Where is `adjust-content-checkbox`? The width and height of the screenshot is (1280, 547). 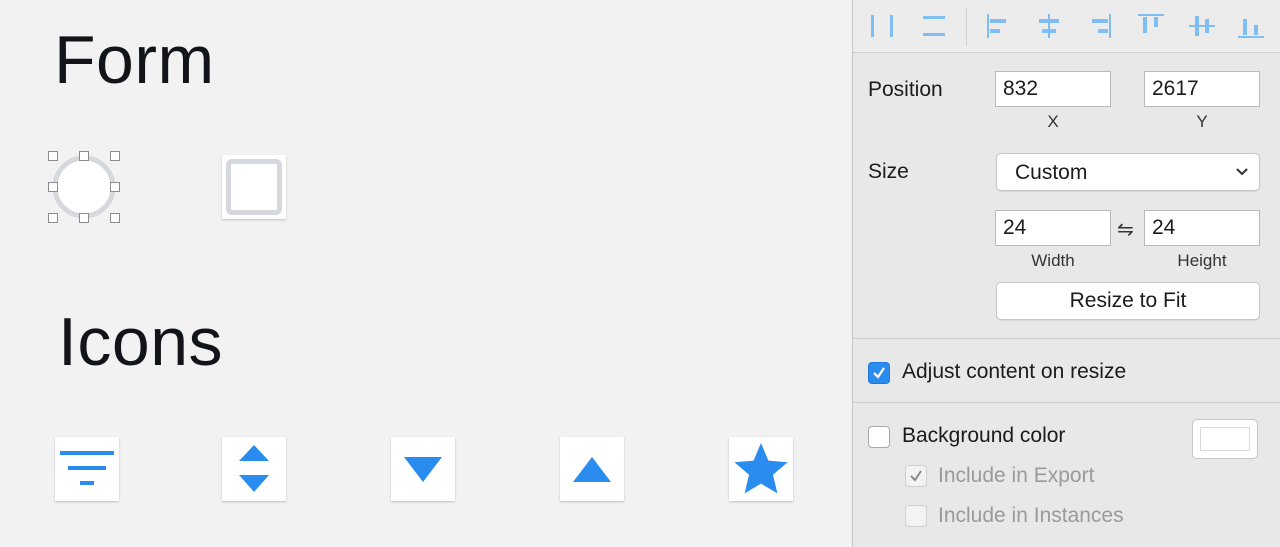 adjust-content-checkbox is located at coordinates (879, 373).